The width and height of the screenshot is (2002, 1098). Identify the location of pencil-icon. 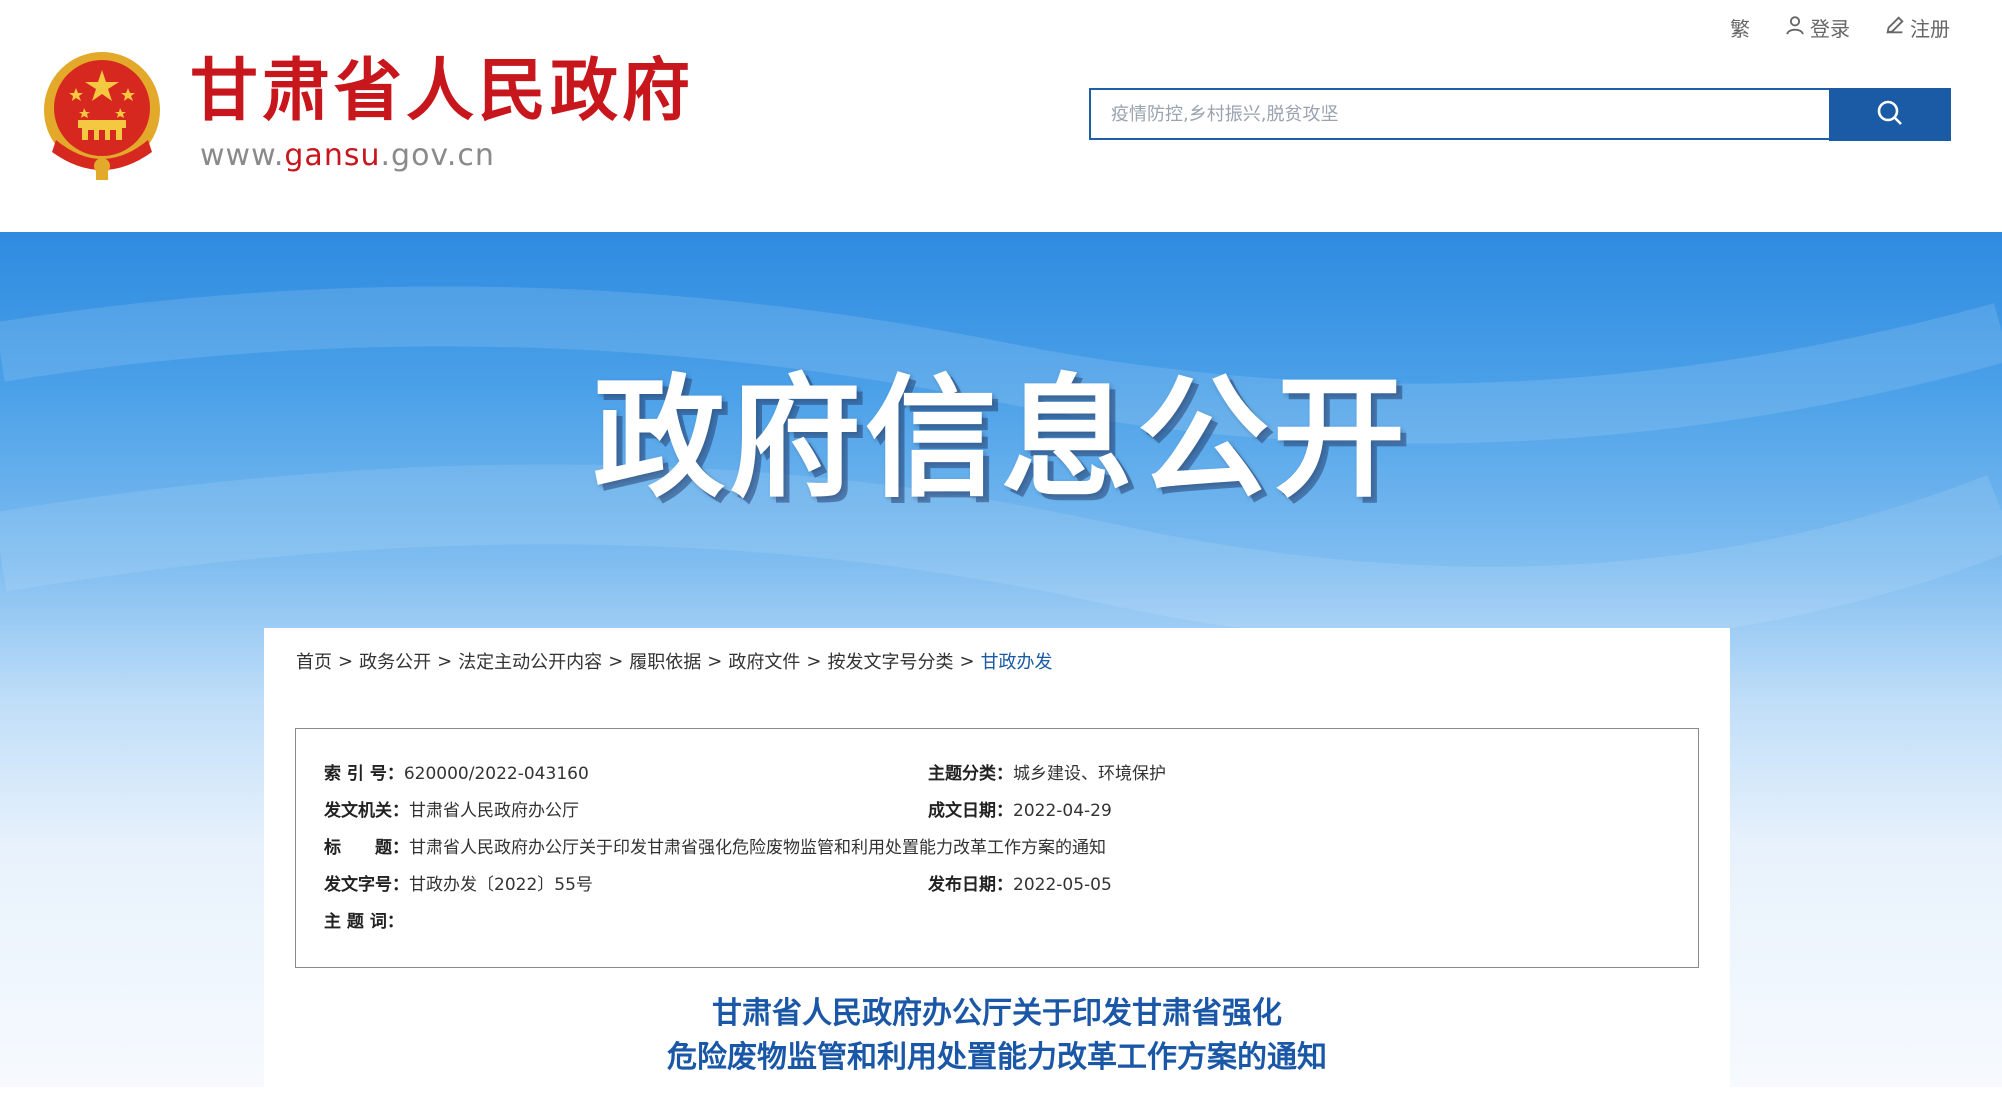
(1895, 27).